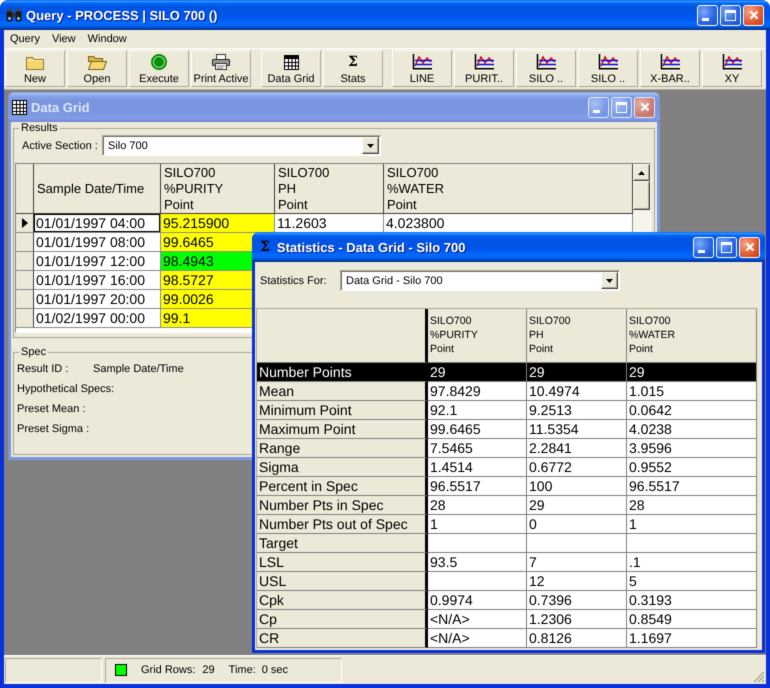  I want to click on table-cell: 7, so click(577, 562).